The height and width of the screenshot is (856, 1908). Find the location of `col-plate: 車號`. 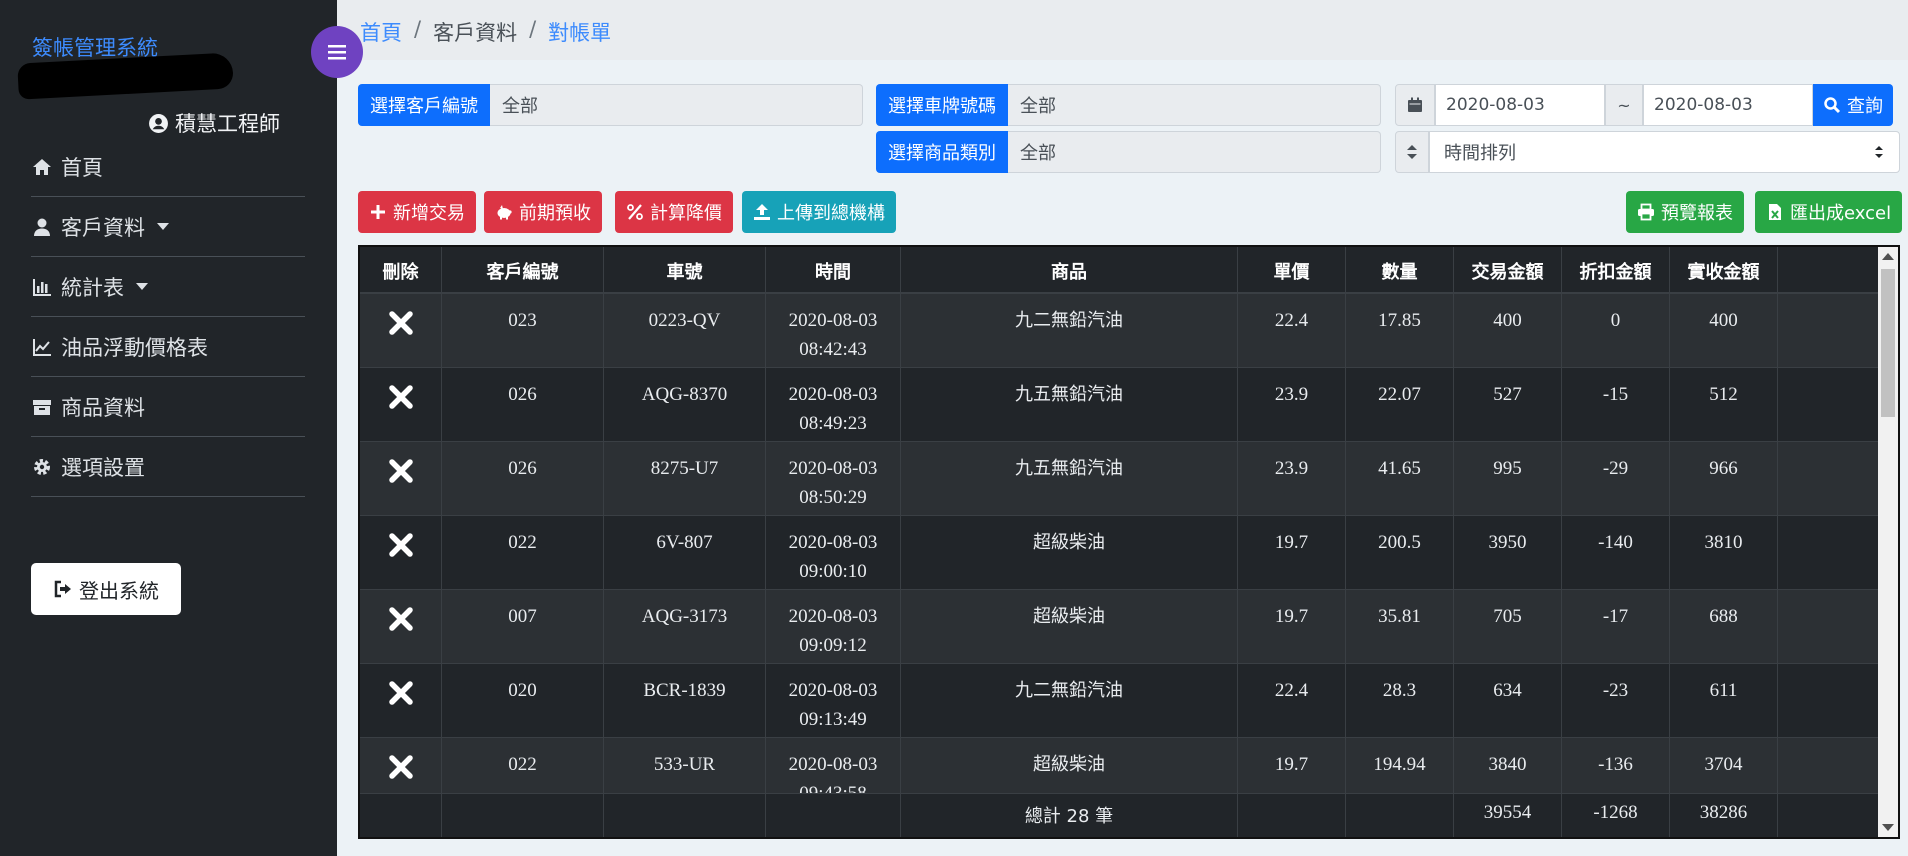

col-plate: 車號 is located at coordinates (685, 270).